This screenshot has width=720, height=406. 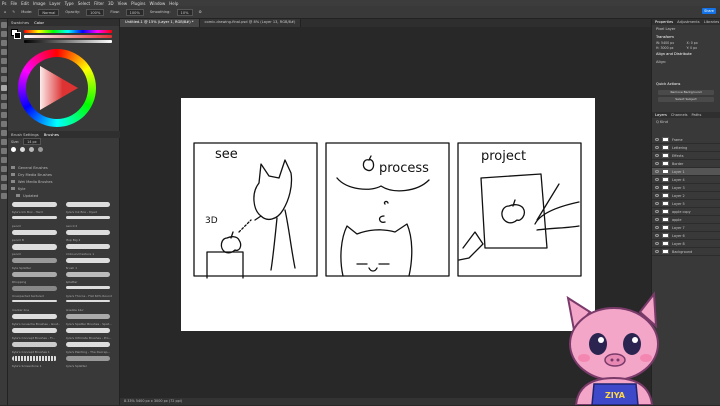 What do you see at coordinates (95, 12) in the screenshot?
I see `opacity-field: 100%` at bounding box center [95, 12].